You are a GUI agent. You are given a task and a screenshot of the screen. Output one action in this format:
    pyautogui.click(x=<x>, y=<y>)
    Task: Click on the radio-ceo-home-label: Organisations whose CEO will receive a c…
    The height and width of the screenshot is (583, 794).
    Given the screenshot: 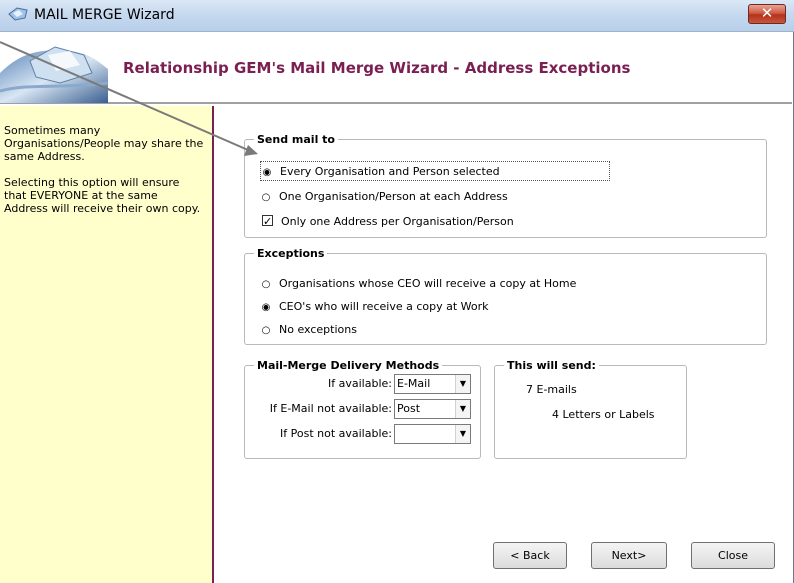 What is the action you would take?
    pyautogui.click(x=428, y=283)
    